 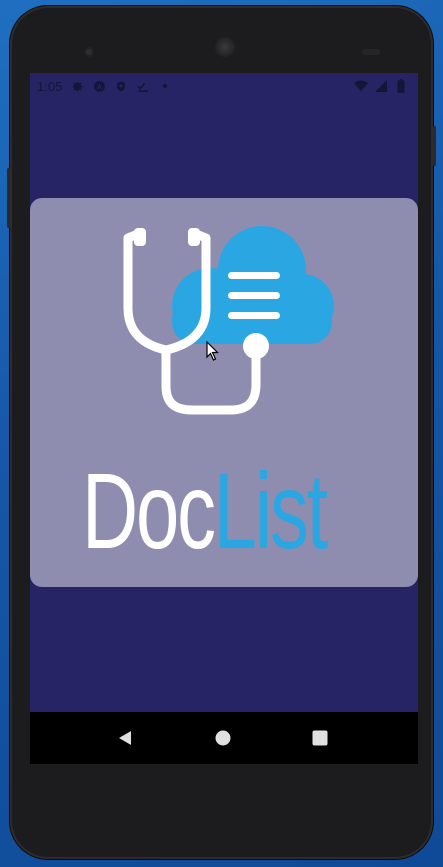 What do you see at coordinates (212, 351) in the screenshot?
I see `mouse-cursor-icon` at bounding box center [212, 351].